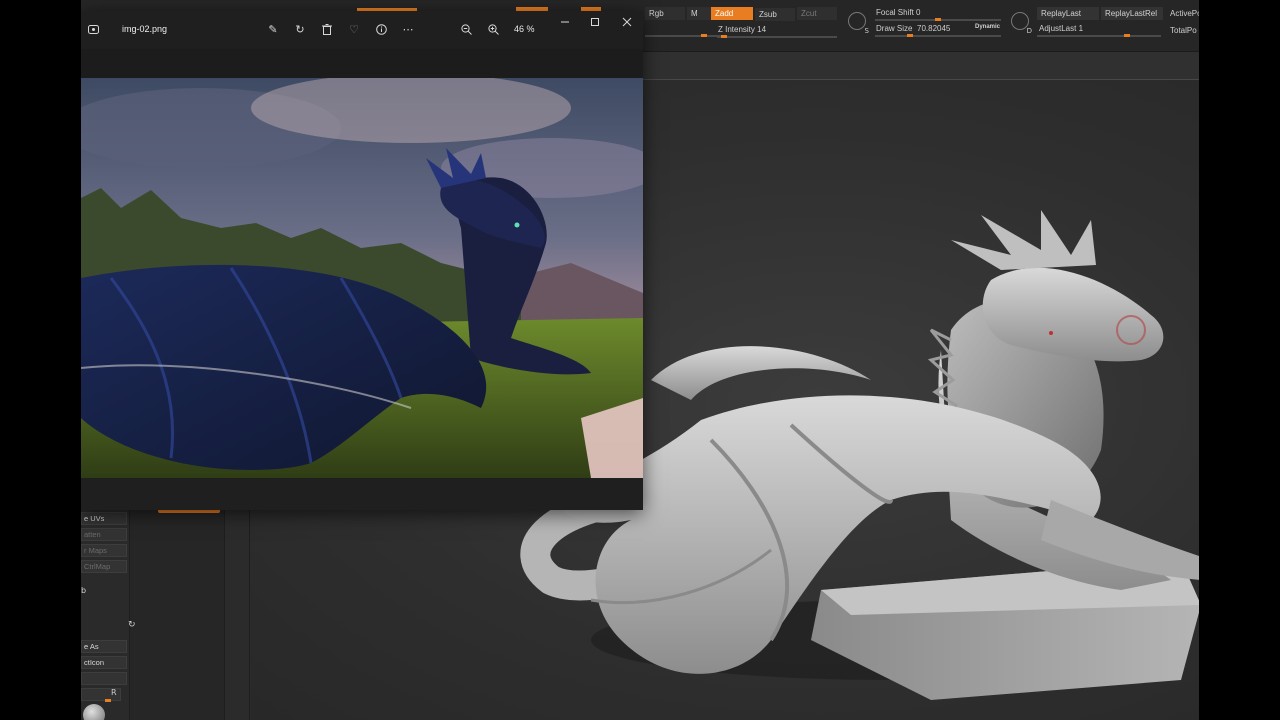 This screenshot has width=1280, height=720. What do you see at coordinates (910, 35) in the screenshot?
I see `draw-size-knob` at bounding box center [910, 35].